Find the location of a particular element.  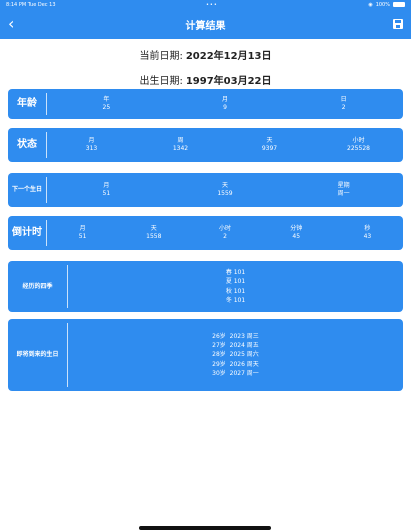

upcoming-item: 29岁 2026 周天 is located at coordinates (235, 364).